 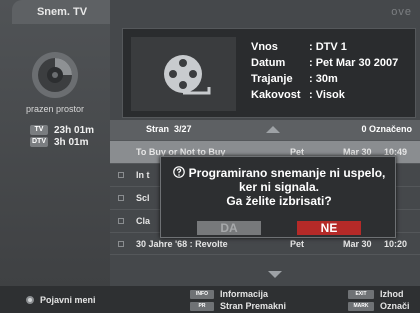 I want to click on no-button: NE, so click(x=329, y=228).